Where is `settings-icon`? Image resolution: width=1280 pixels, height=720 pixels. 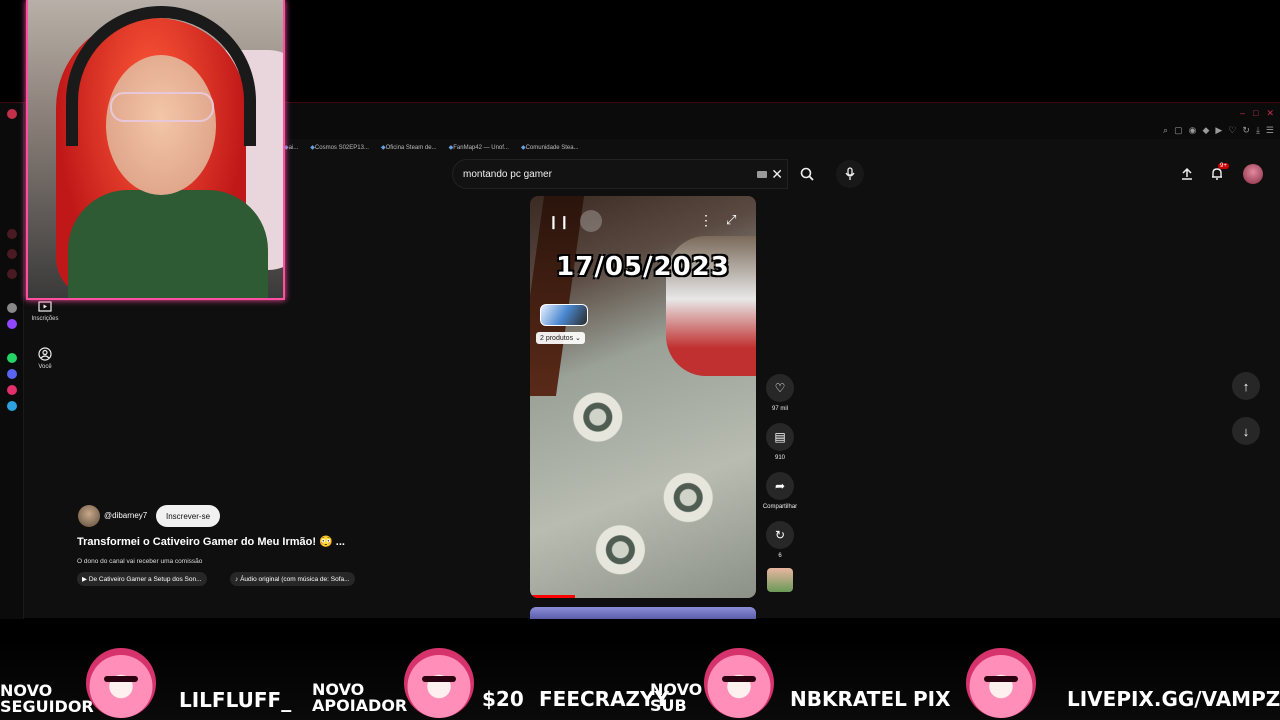
settings-icon is located at coordinates (12, 308).